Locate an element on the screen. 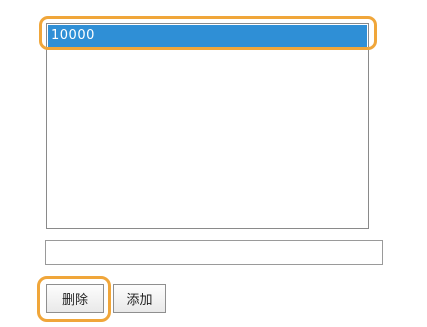  delete-button: 删除 is located at coordinates (75, 298).